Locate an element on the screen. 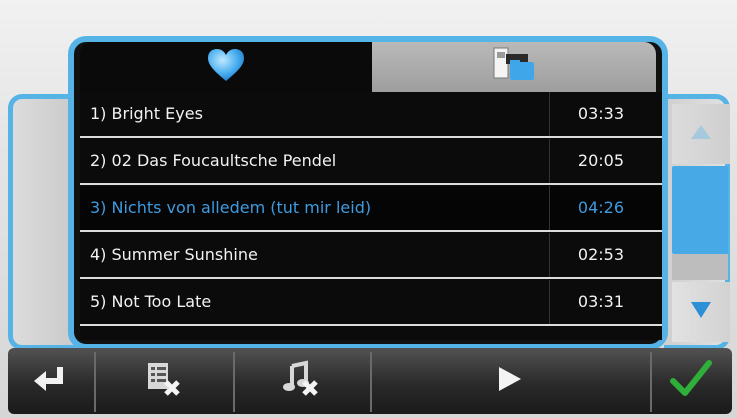 The image size is (737, 418). track-duration: 03:31 is located at coordinates (600, 301).